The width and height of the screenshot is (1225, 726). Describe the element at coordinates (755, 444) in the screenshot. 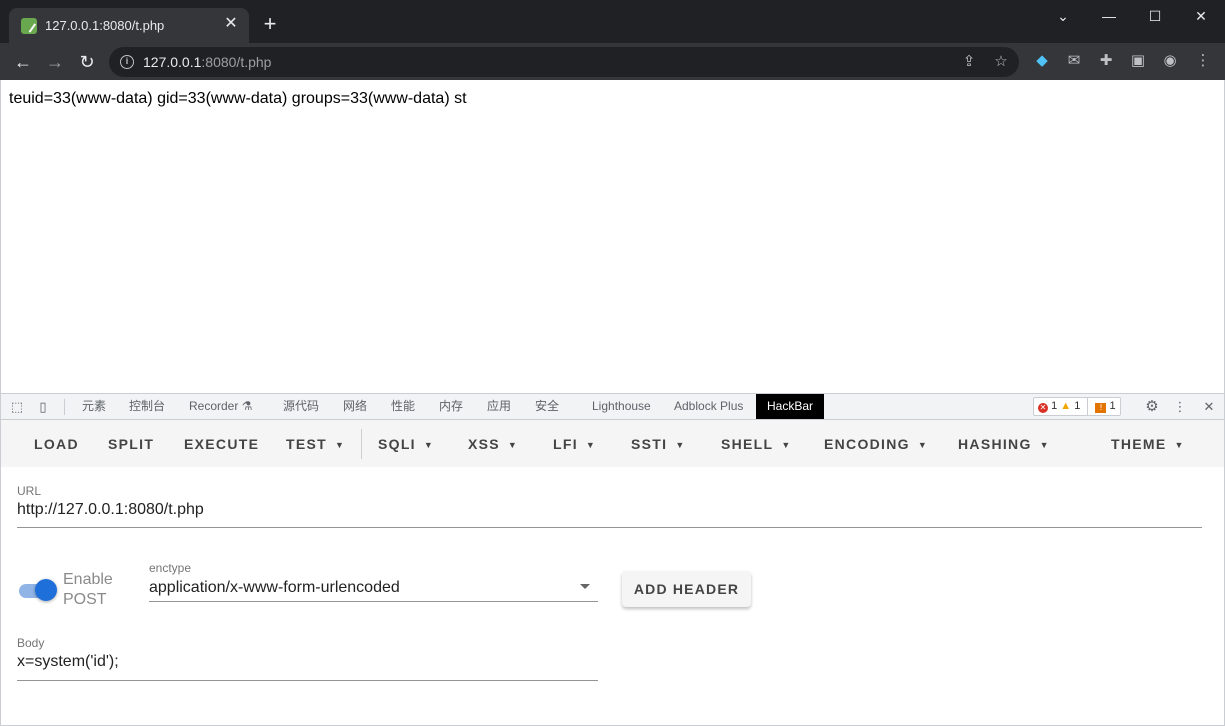

I see `shell-menu-button: SHELL ▼` at that location.